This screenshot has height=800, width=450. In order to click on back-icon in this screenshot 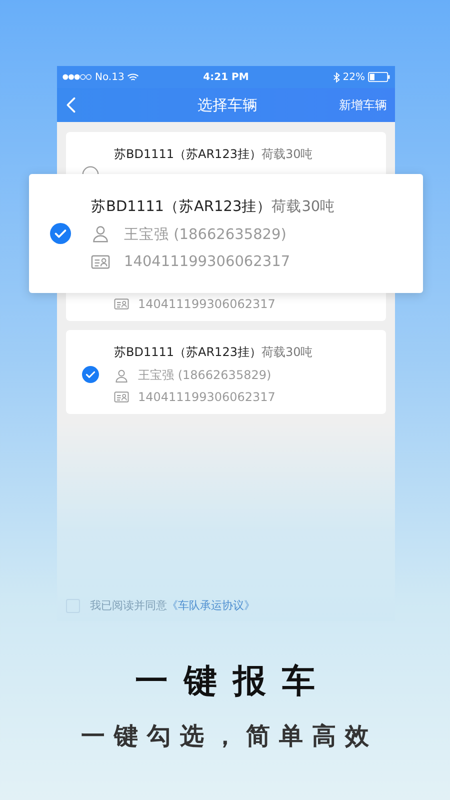, I will do `click(71, 105)`.